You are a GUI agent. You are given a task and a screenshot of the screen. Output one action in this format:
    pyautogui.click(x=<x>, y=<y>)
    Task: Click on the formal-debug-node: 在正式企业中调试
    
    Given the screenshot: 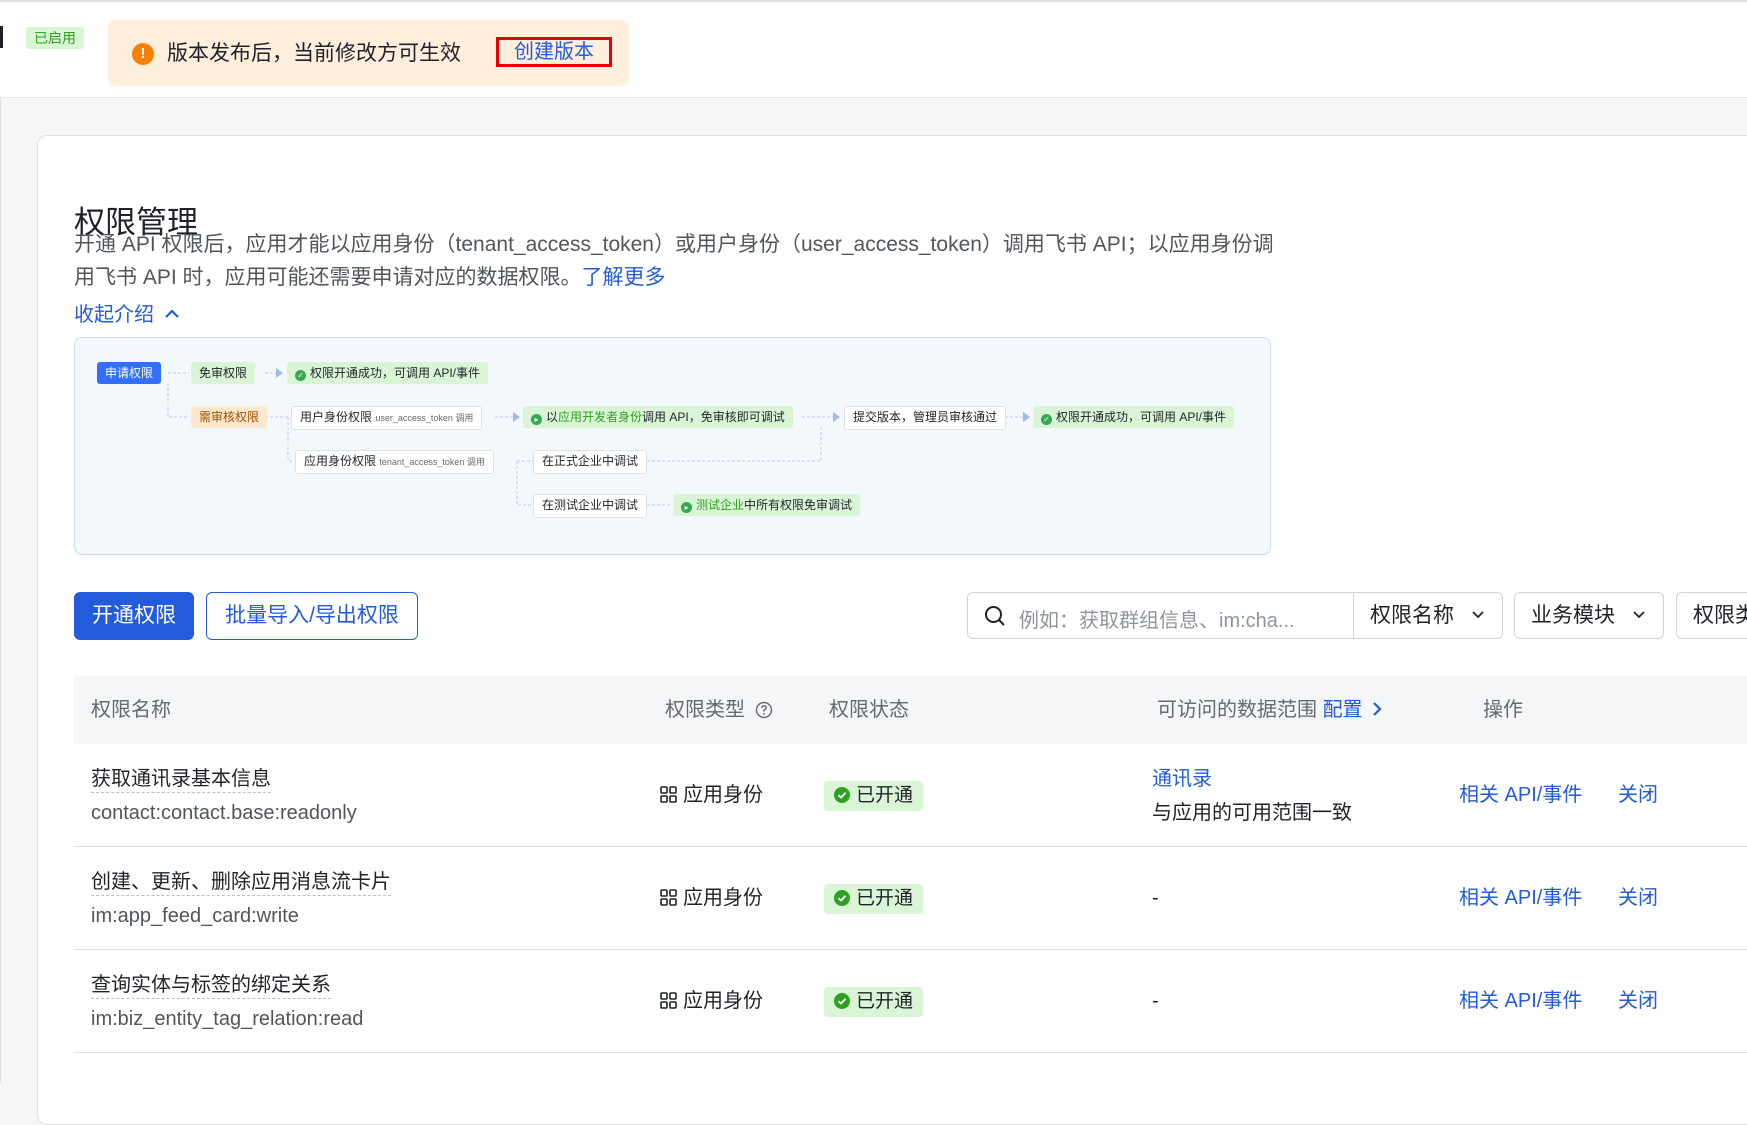 What is the action you would take?
    pyautogui.click(x=590, y=462)
    